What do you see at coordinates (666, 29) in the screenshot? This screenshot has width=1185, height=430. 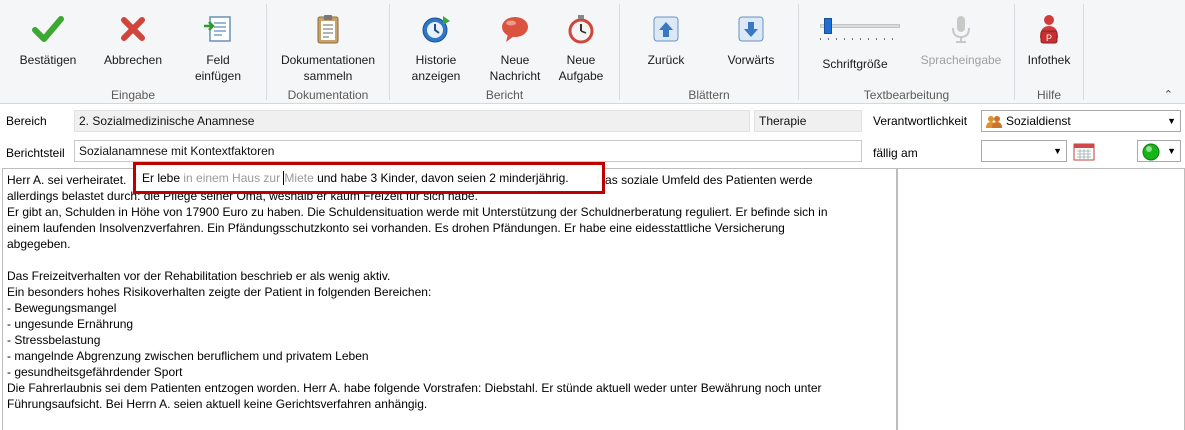 I see `arrow-up-icon` at bounding box center [666, 29].